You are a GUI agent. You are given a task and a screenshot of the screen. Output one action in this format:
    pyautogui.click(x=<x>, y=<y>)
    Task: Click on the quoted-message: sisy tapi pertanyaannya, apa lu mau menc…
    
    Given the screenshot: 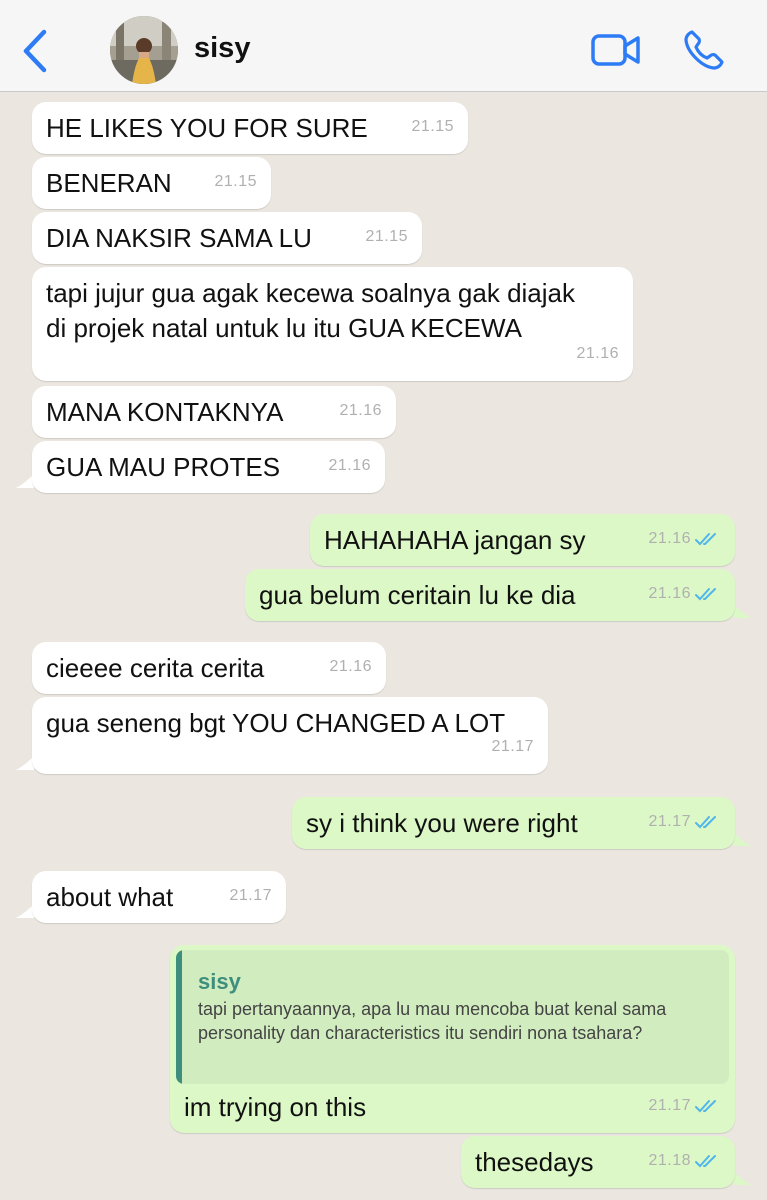 What is the action you would take?
    pyautogui.click(x=452, y=1017)
    